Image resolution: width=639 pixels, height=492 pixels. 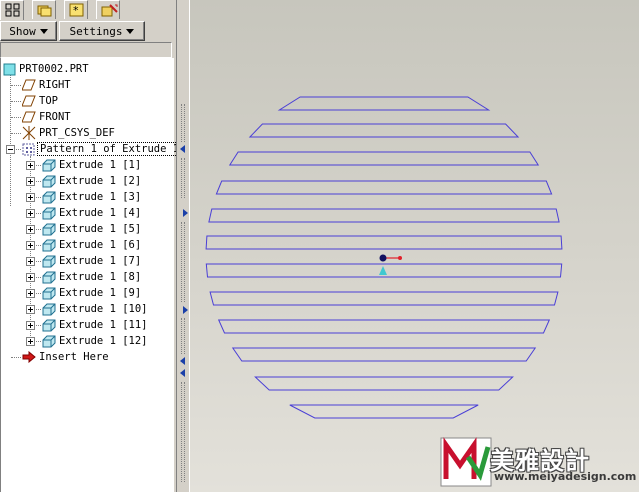 What do you see at coordinates (103, 309) in the screenshot?
I see `tree-item-label: Extrude 1 [10]` at bounding box center [103, 309].